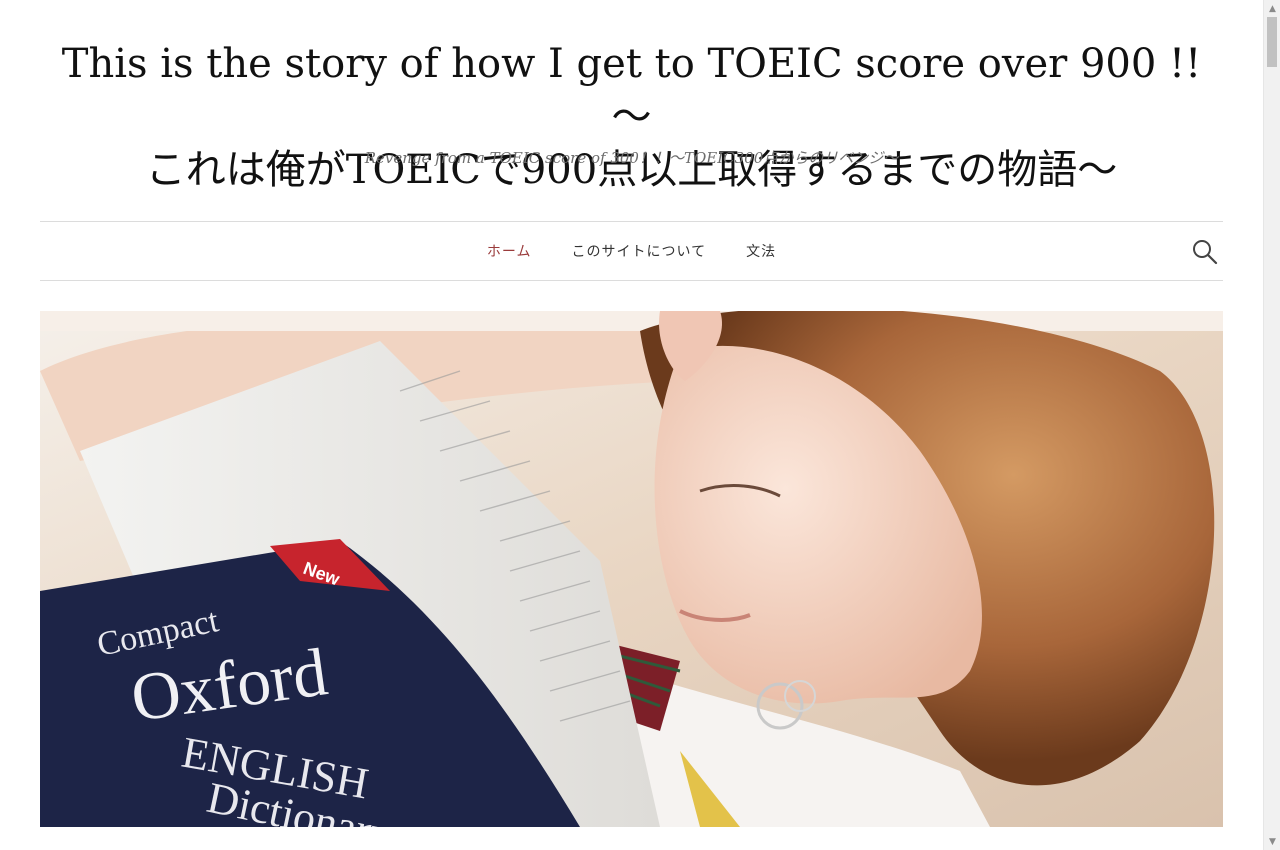 This screenshot has width=1280, height=850. Describe the element at coordinates (1272, 841) in the screenshot. I see `scroll-down-arrow-icon: ▼` at that location.